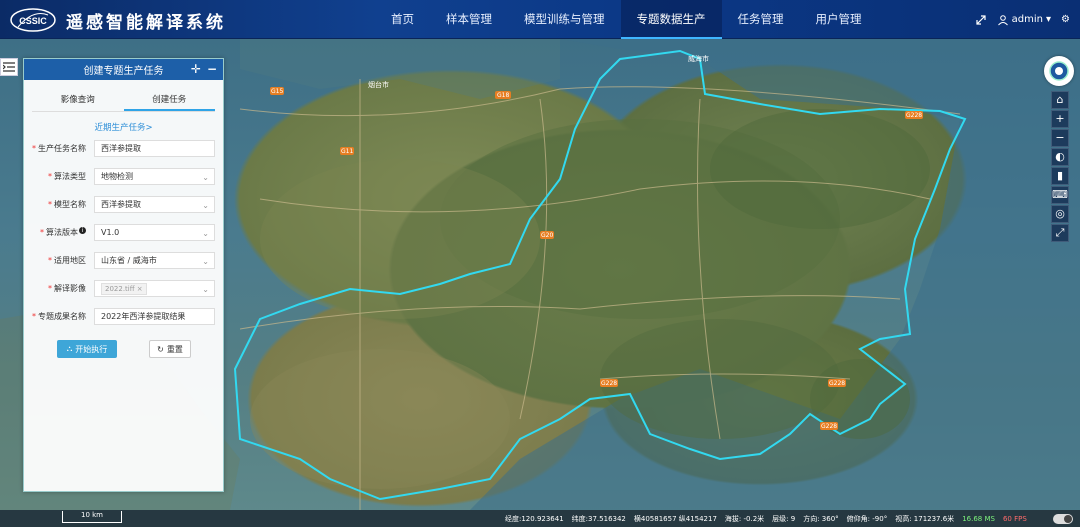 The image size is (1080, 527). Describe the element at coordinates (1063, 519) in the screenshot. I see `status-toggle` at that location.